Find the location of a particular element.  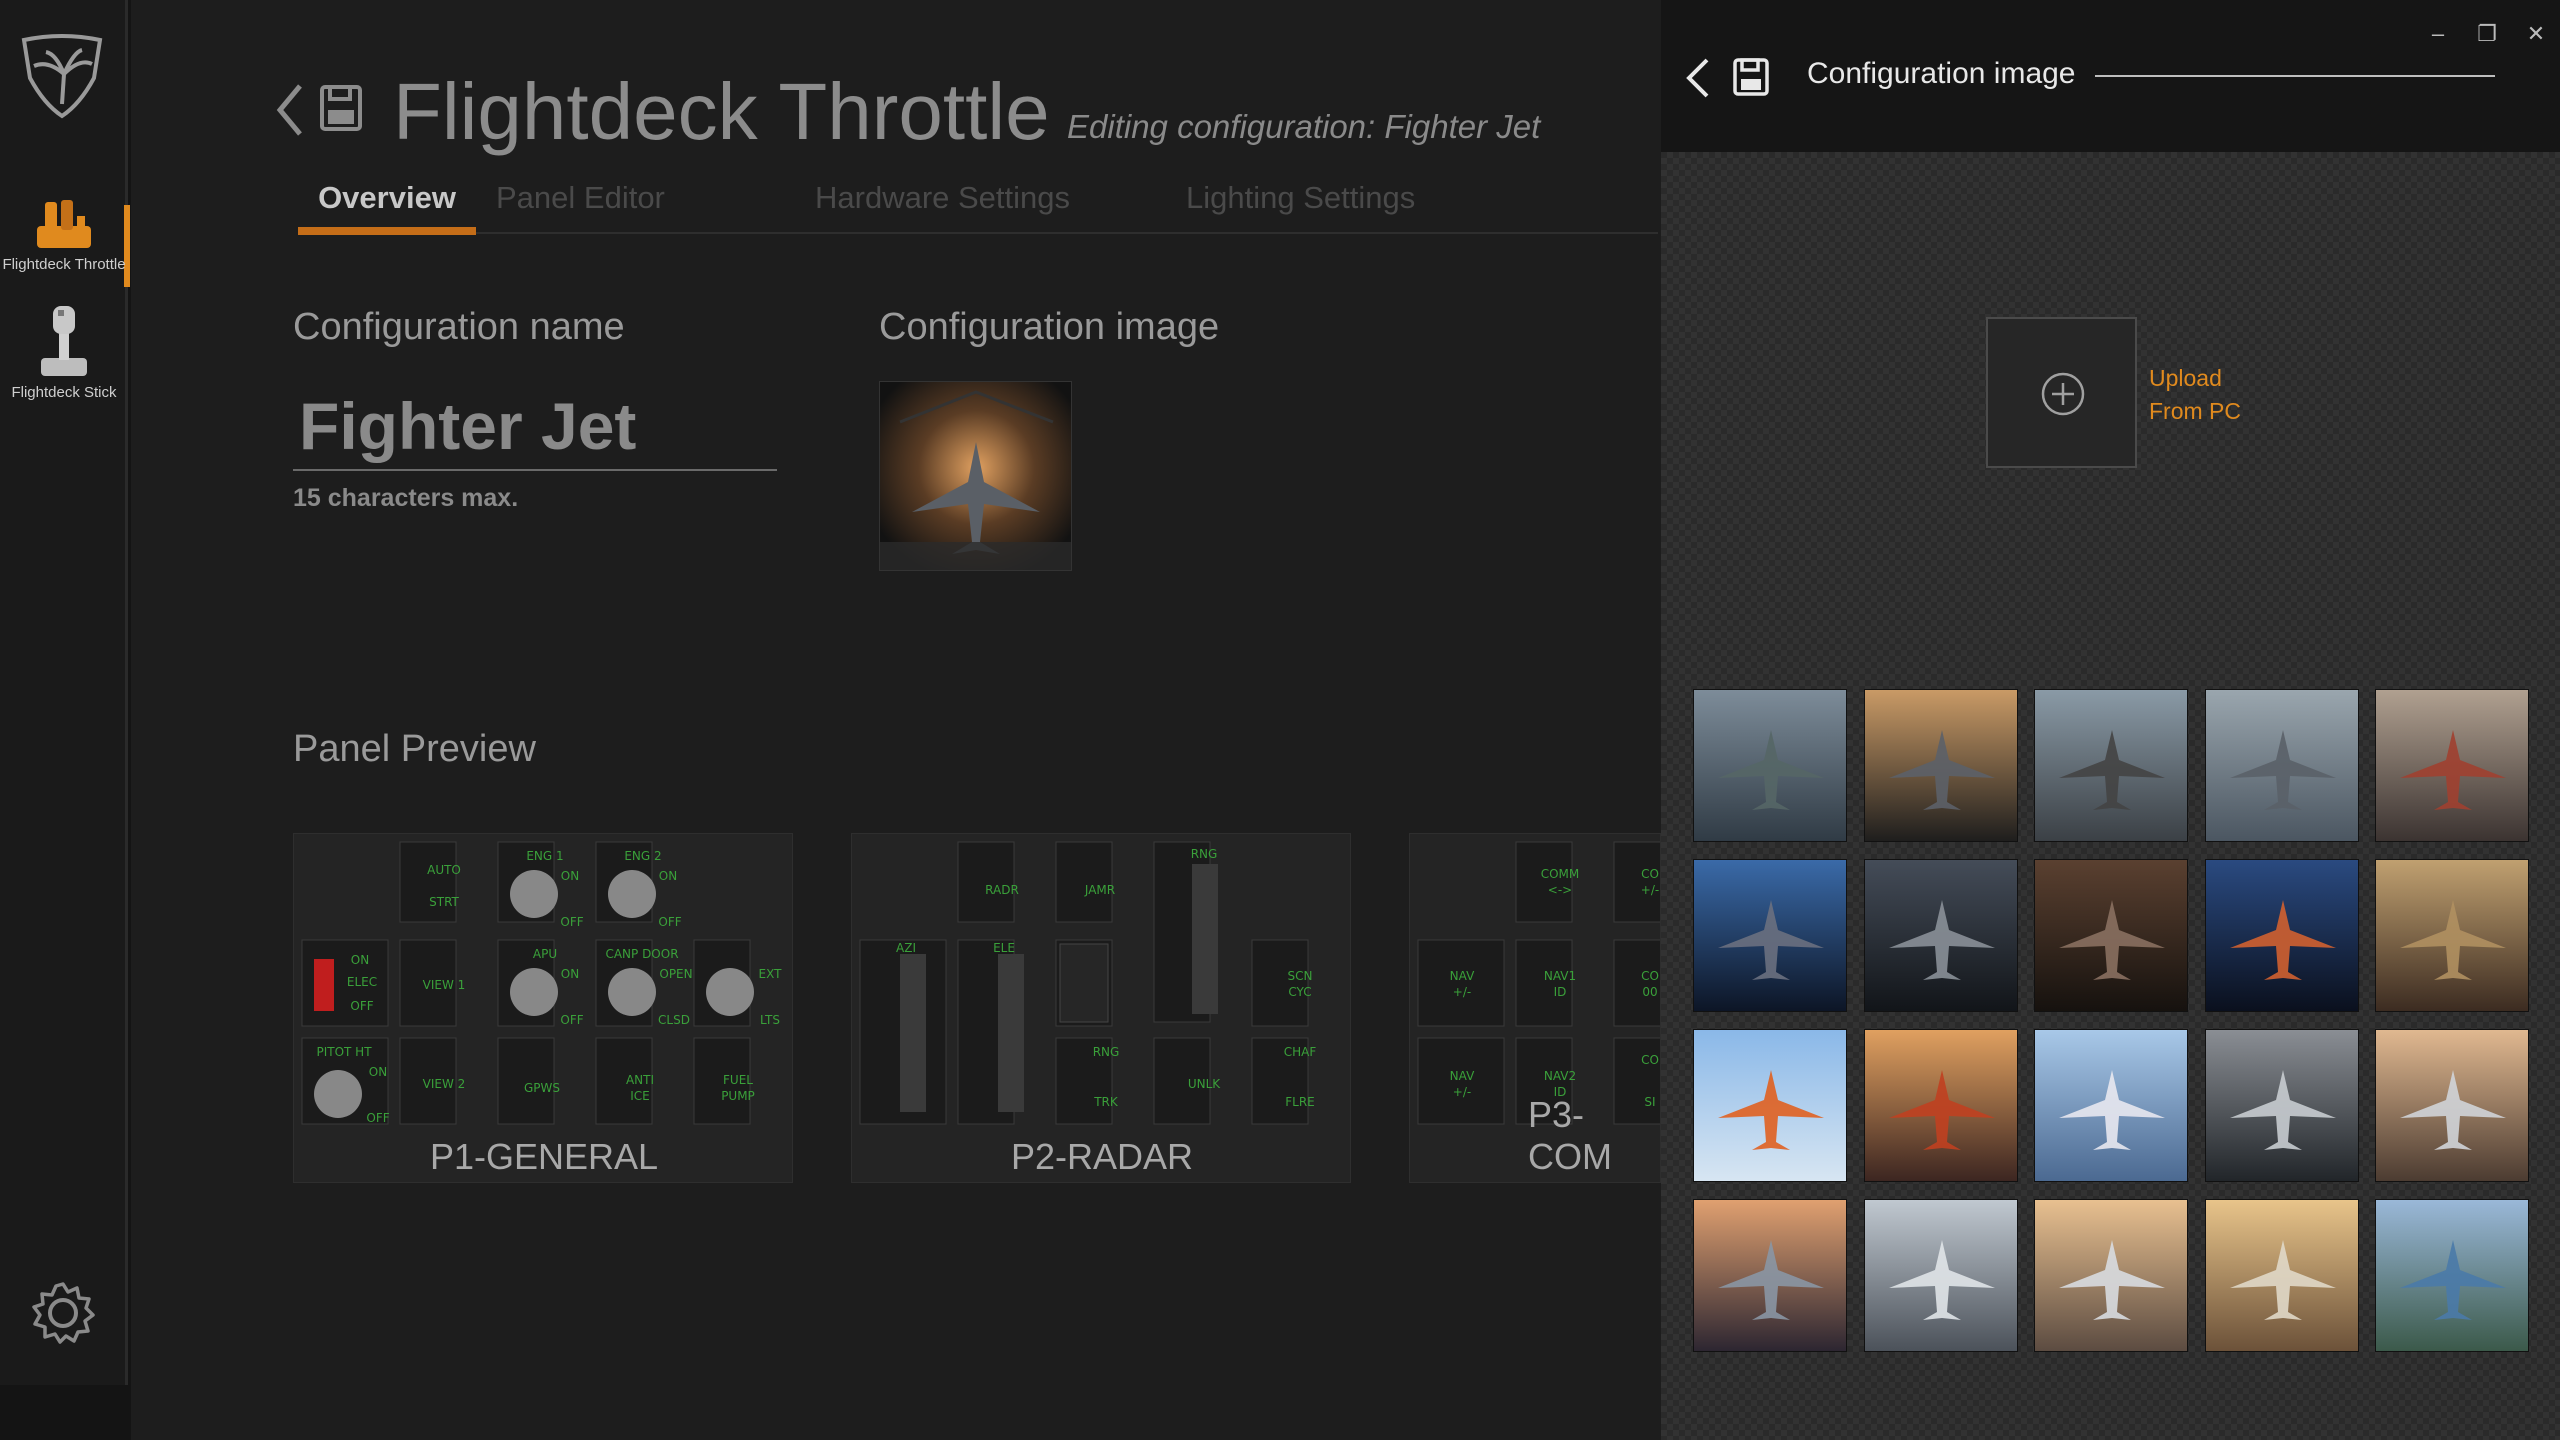

maximize-button: ❐ is located at coordinates (2487, 34).